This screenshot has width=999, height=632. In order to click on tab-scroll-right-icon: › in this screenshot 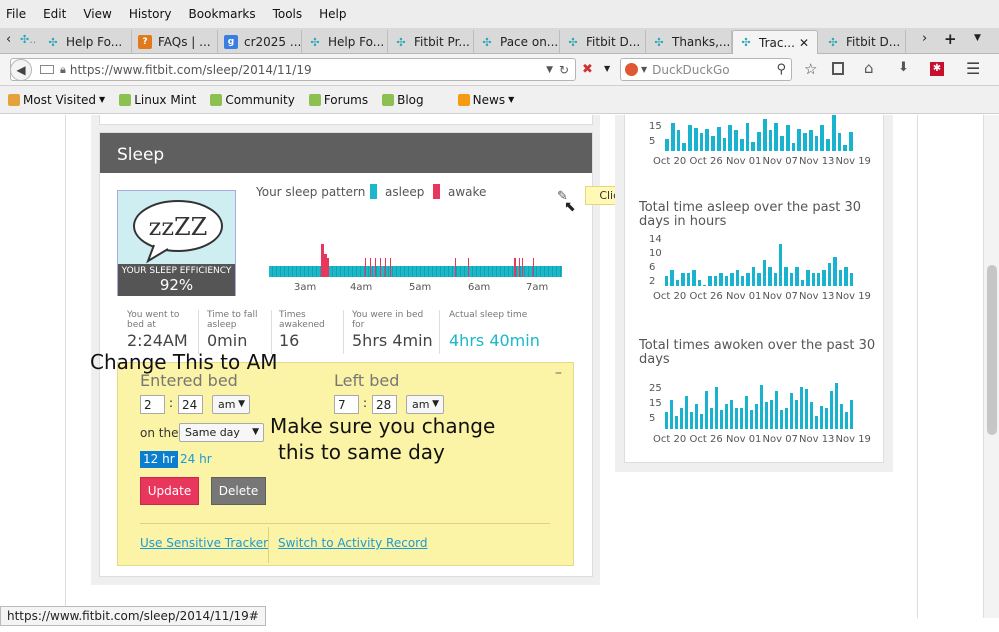, I will do `click(924, 38)`.